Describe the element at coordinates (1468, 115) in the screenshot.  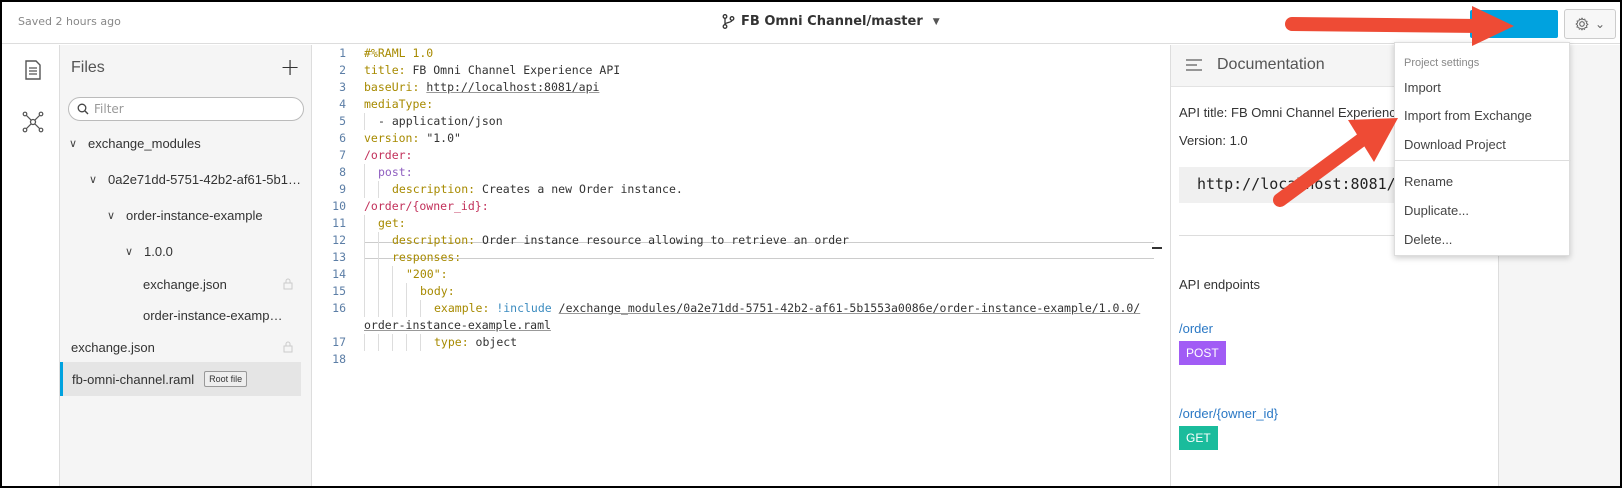
I see `menu-item-import-from-exchange: Import from Exchange` at that location.